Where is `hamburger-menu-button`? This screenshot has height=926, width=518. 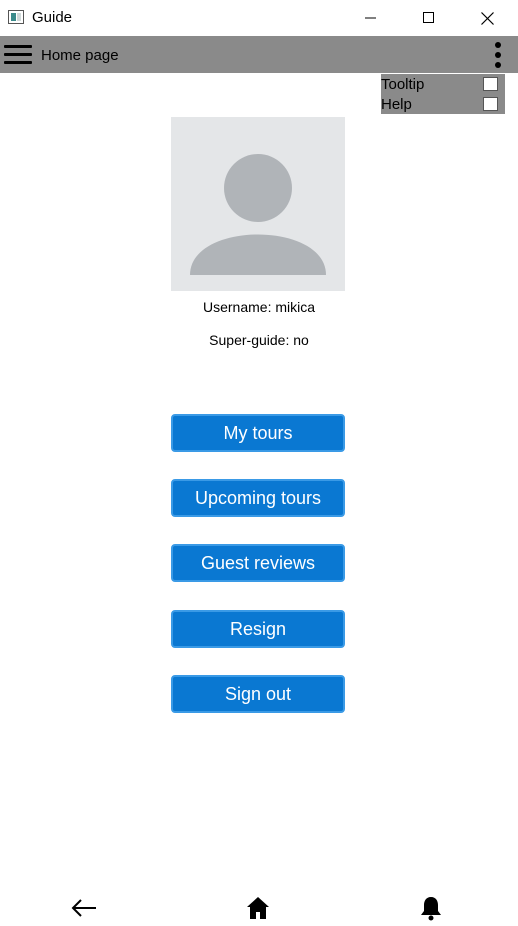 hamburger-menu-button is located at coordinates (18, 55).